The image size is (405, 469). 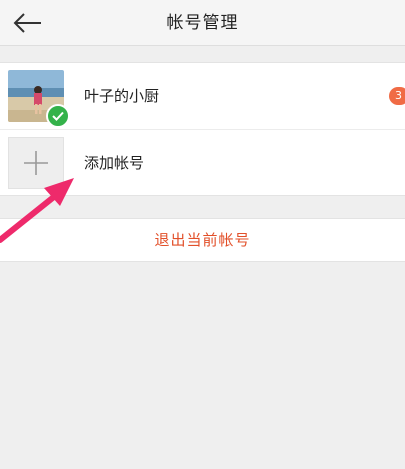 I want to click on logout-button: 退出当前帐号, so click(x=202, y=240).